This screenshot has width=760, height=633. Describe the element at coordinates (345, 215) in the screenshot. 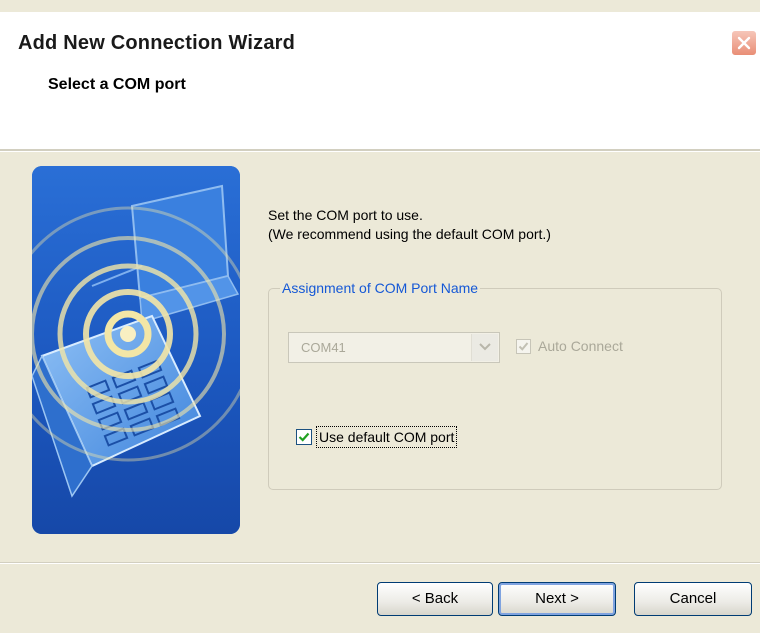

I see `instruction-line-1: Set the COM port to use.` at that location.